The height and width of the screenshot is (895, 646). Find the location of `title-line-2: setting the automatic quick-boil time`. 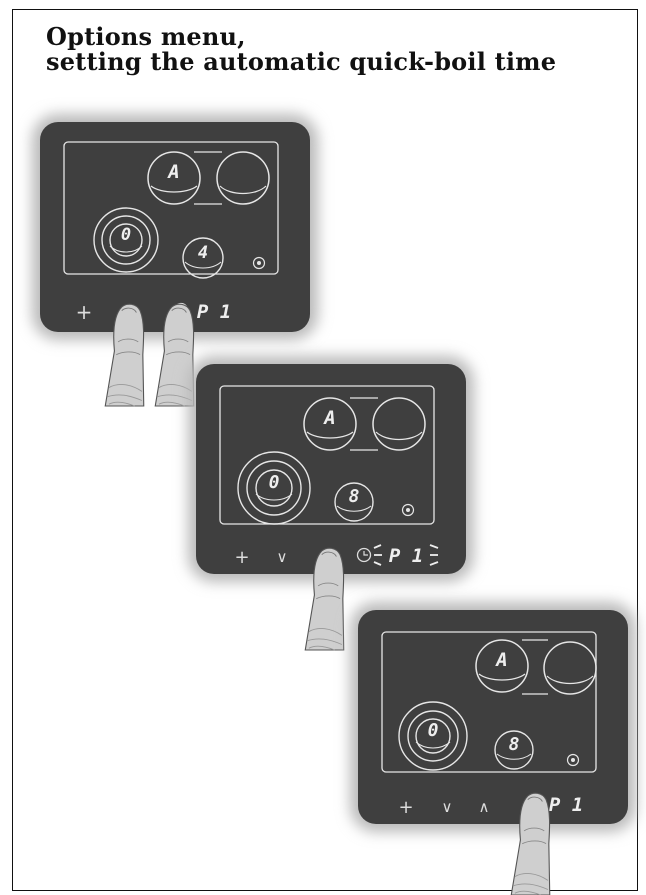

title-line-2: setting the automatic quick-boil time is located at coordinates (301, 61).